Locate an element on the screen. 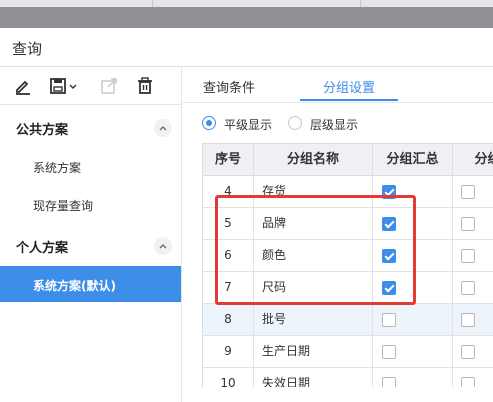  column-header-group: 分组 is located at coordinates (473, 160).